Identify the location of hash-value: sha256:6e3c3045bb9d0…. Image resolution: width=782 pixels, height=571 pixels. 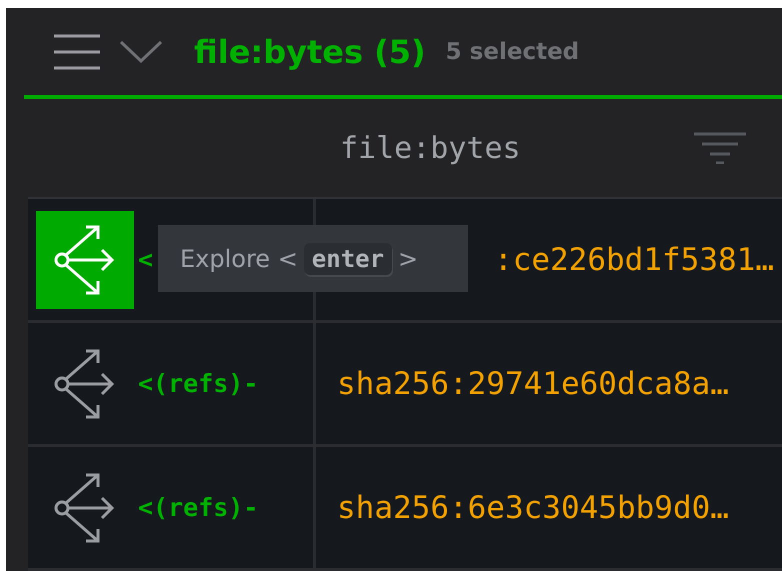
(533, 508).